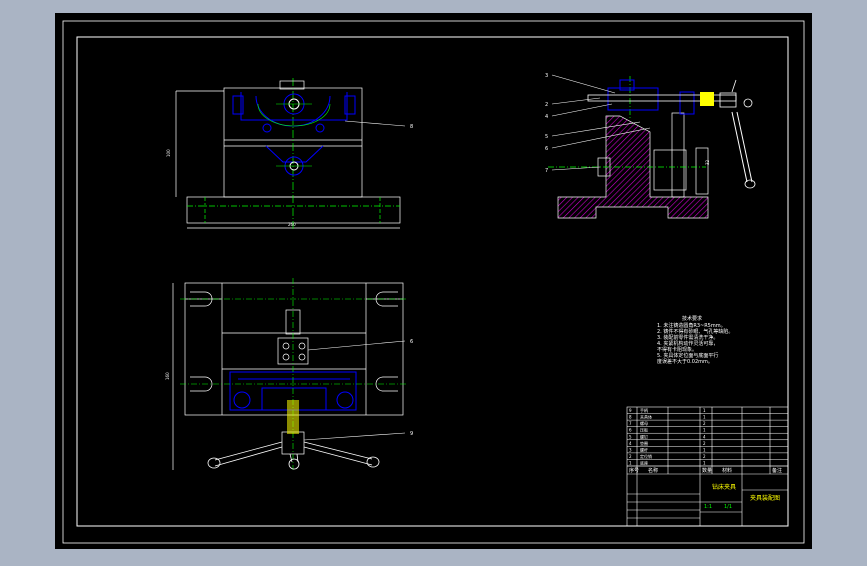  Describe the element at coordinates (687, 343) in the screenshot. I see `note-line-4: 4. 夹紧机构动作灵活可靠，` at that location.